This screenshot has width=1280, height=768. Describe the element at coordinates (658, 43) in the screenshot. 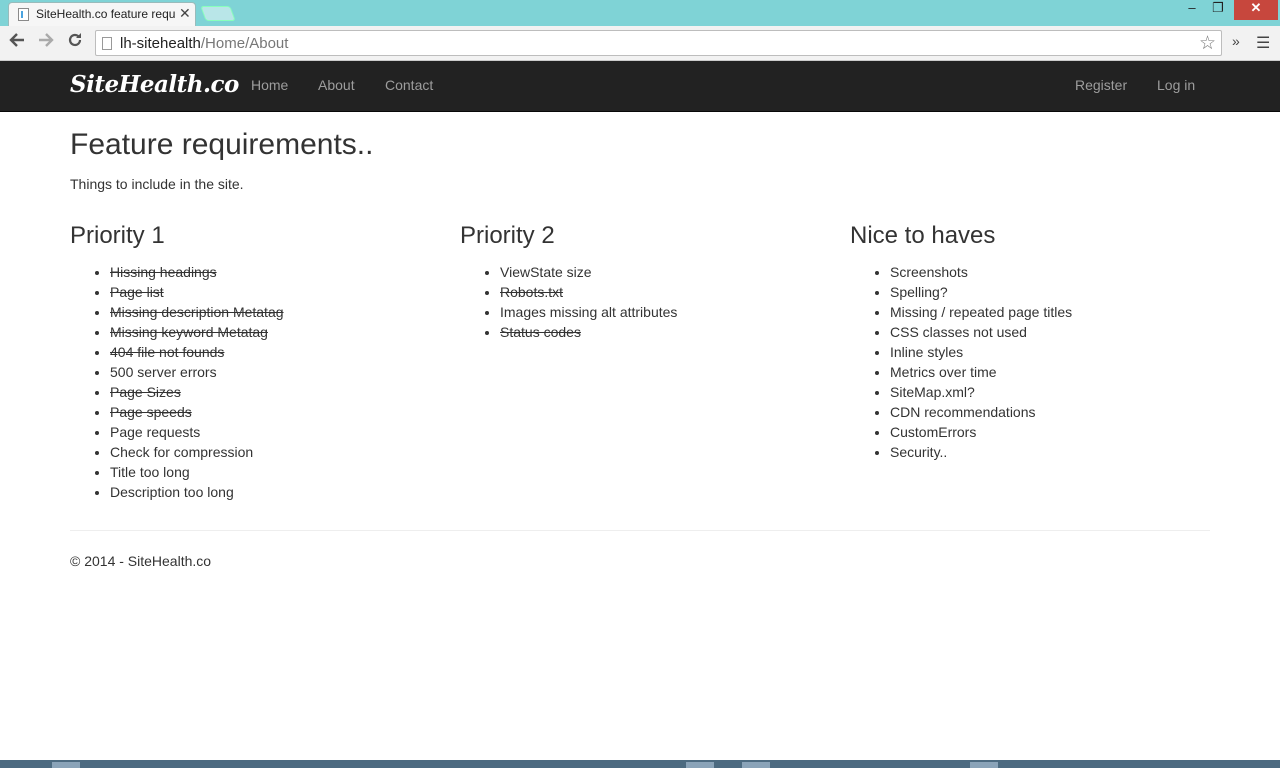

I see `address-bar: lh-sitehealth/Home/About ☆` at that location.